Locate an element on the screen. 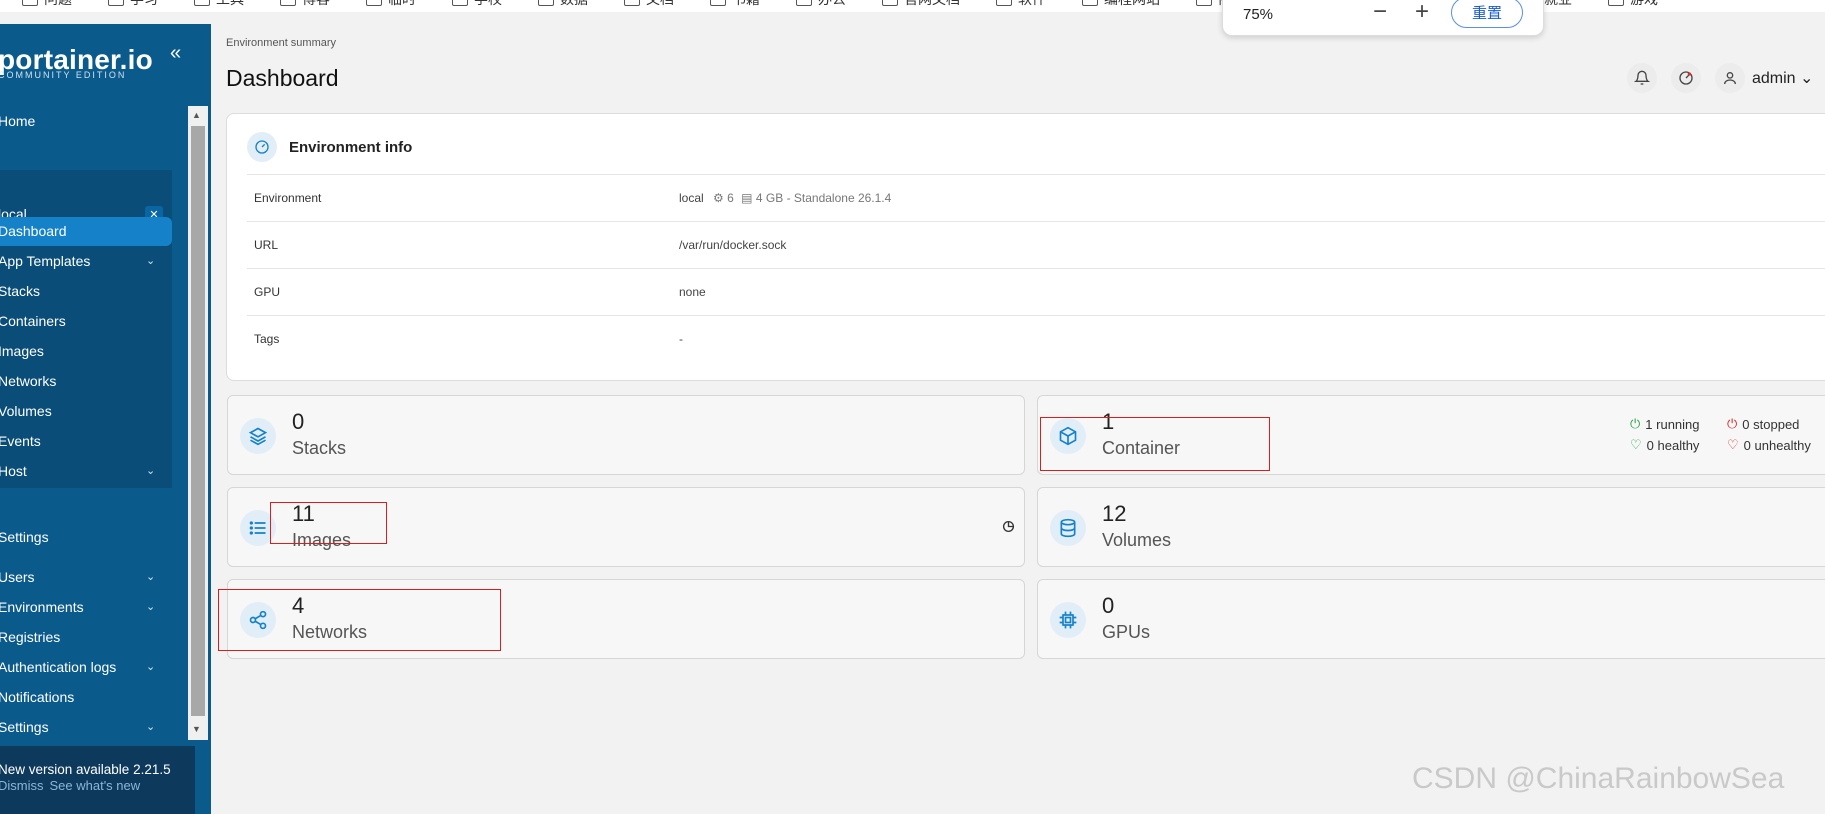  sidebar-item-events: Events is located at coordinates (20, 441).